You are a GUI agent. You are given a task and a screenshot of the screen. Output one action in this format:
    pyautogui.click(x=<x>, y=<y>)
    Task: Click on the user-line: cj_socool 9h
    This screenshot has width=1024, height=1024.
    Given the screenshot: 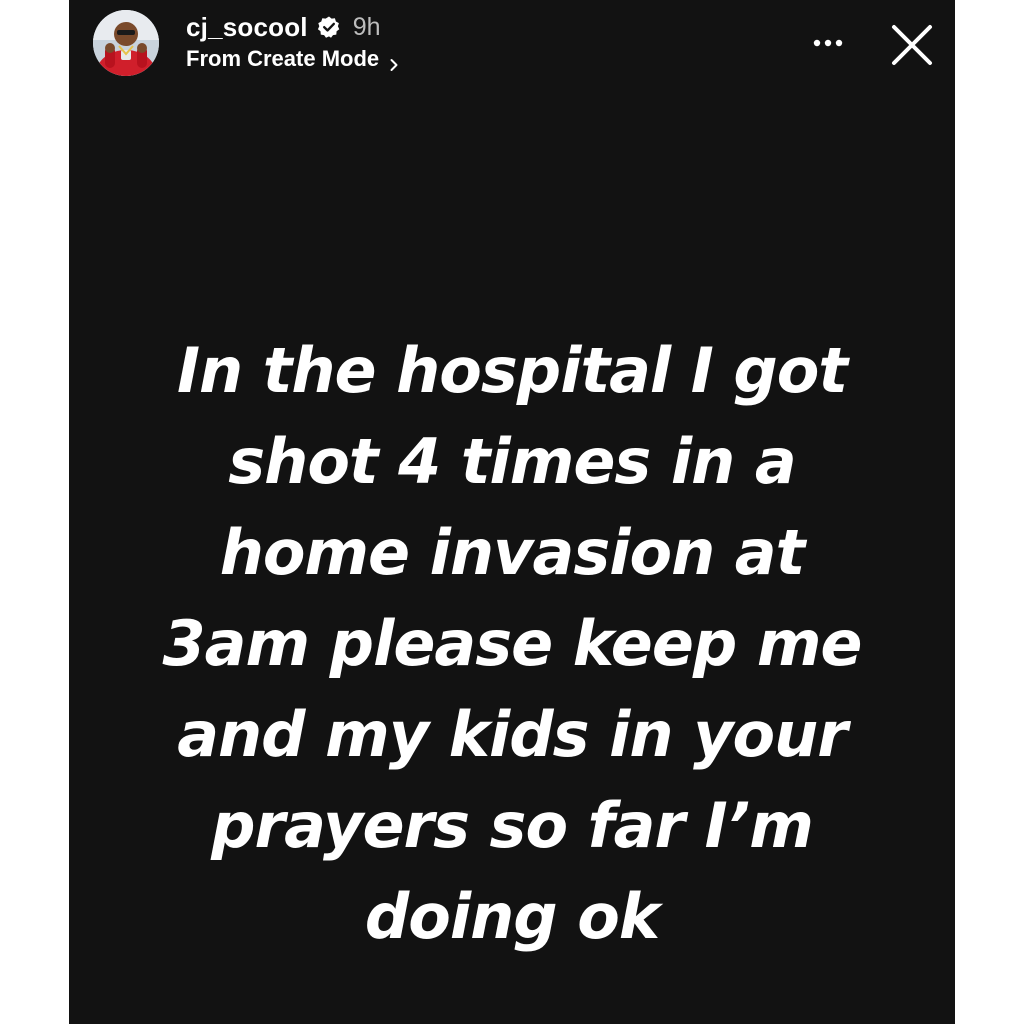 What is the action you would take?
    pyautogui.click(x=283, y=27)
    